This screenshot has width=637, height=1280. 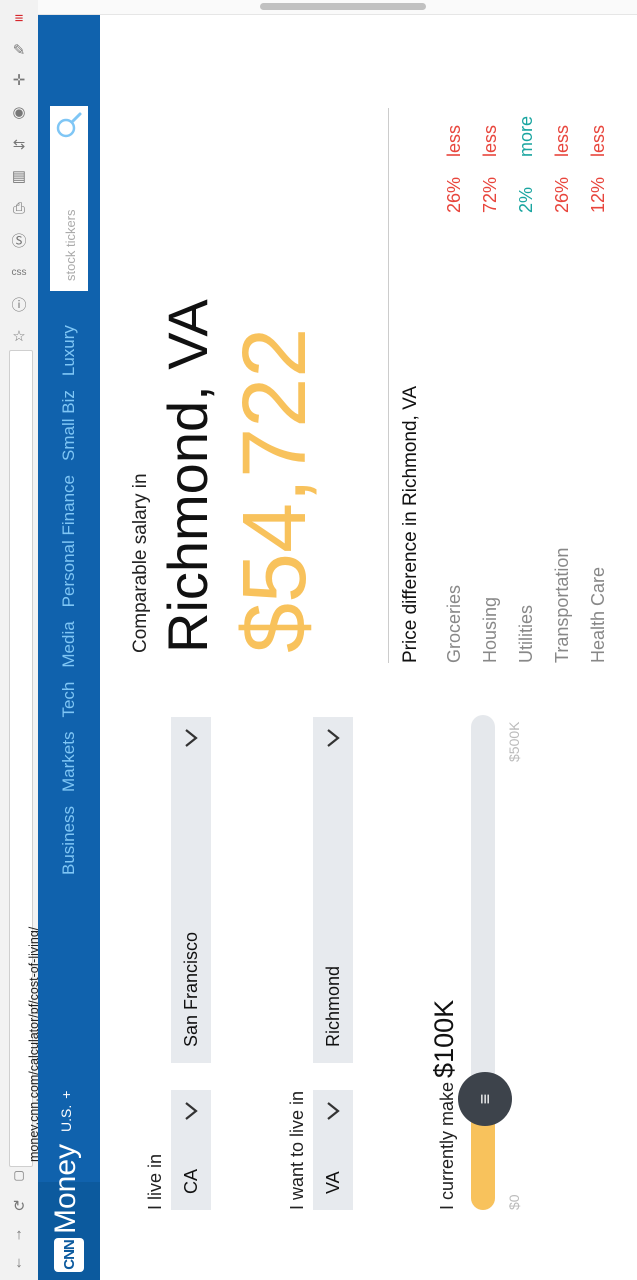 I want to click on income-slider, so click(x=483, y=962).